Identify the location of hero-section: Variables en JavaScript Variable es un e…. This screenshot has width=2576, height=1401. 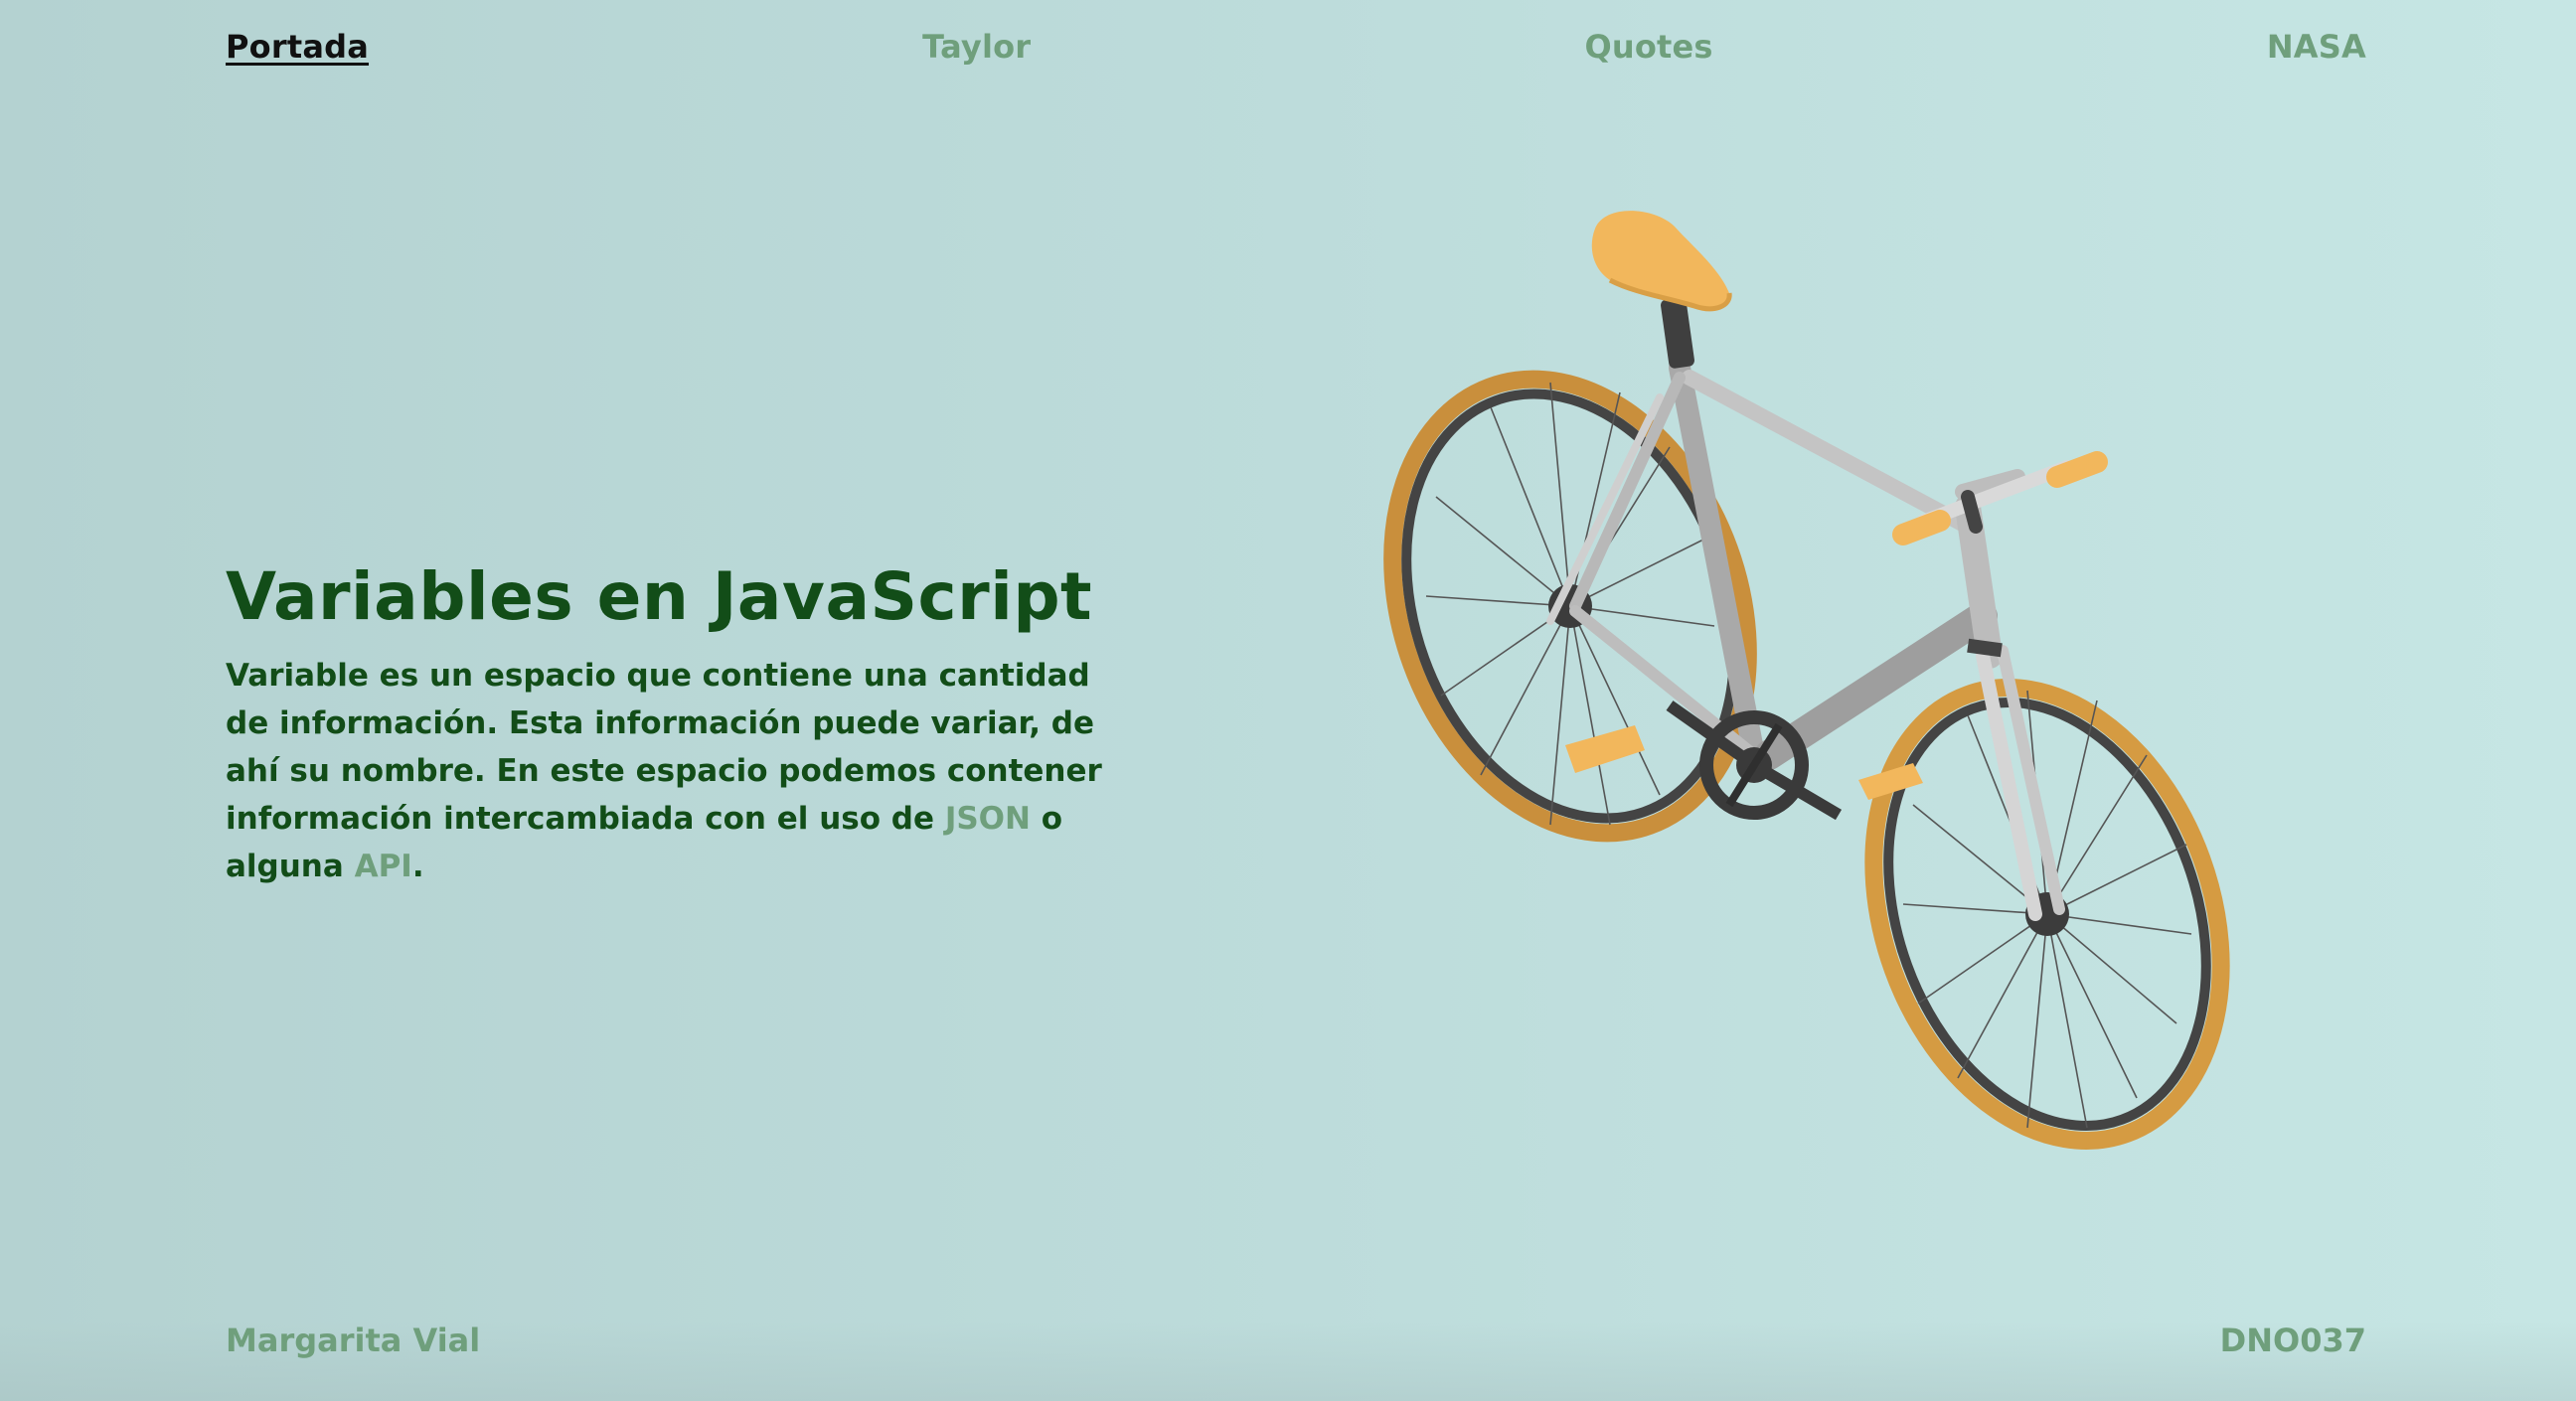
(673, 723).